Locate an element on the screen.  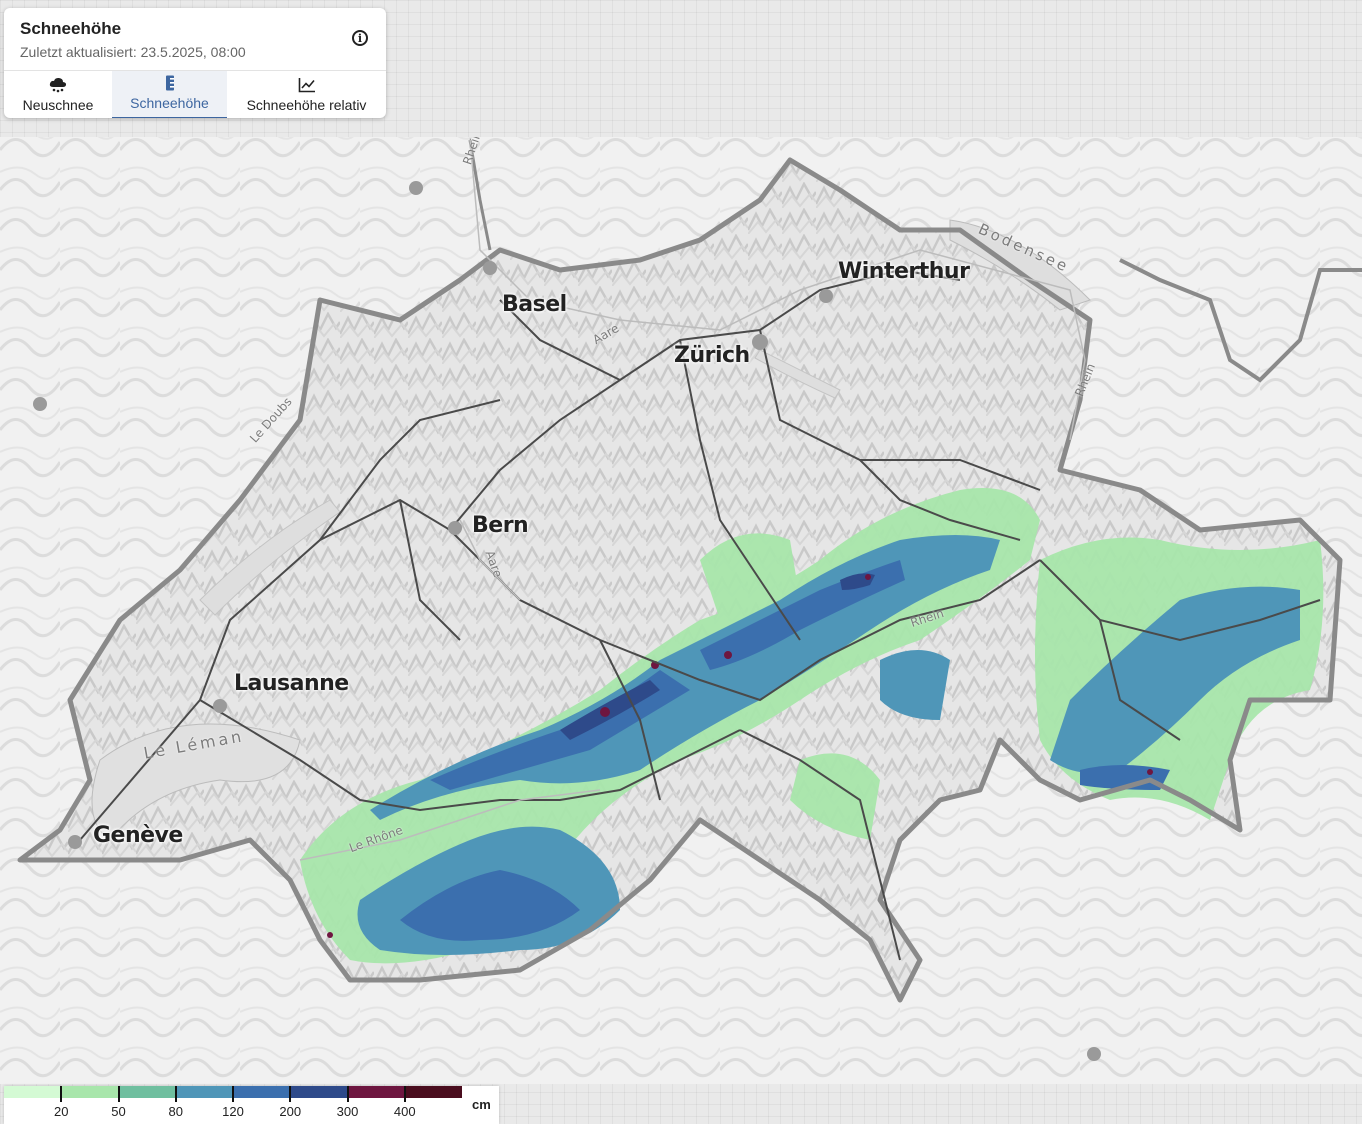
legend-tick-label: 300 is located at coordinates (347, 1111).